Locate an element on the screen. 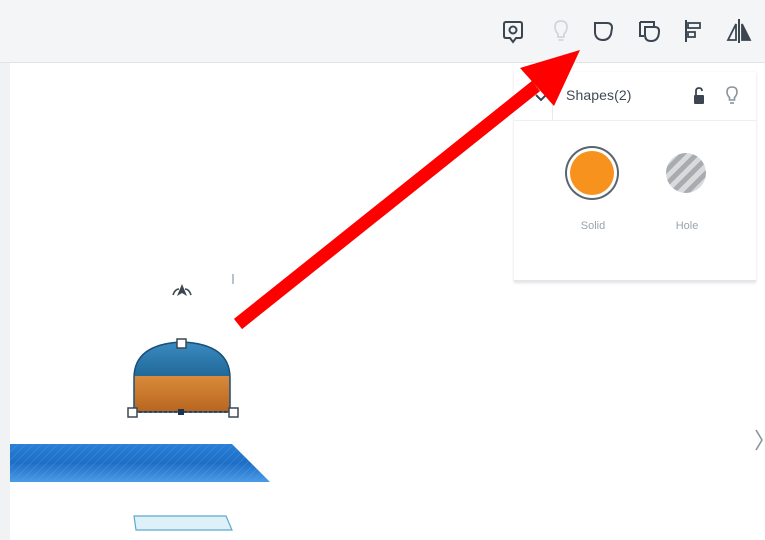 Image resolution: width=765 pixels, height=540 pixels. lock-button is located at coordinates (699, 96).